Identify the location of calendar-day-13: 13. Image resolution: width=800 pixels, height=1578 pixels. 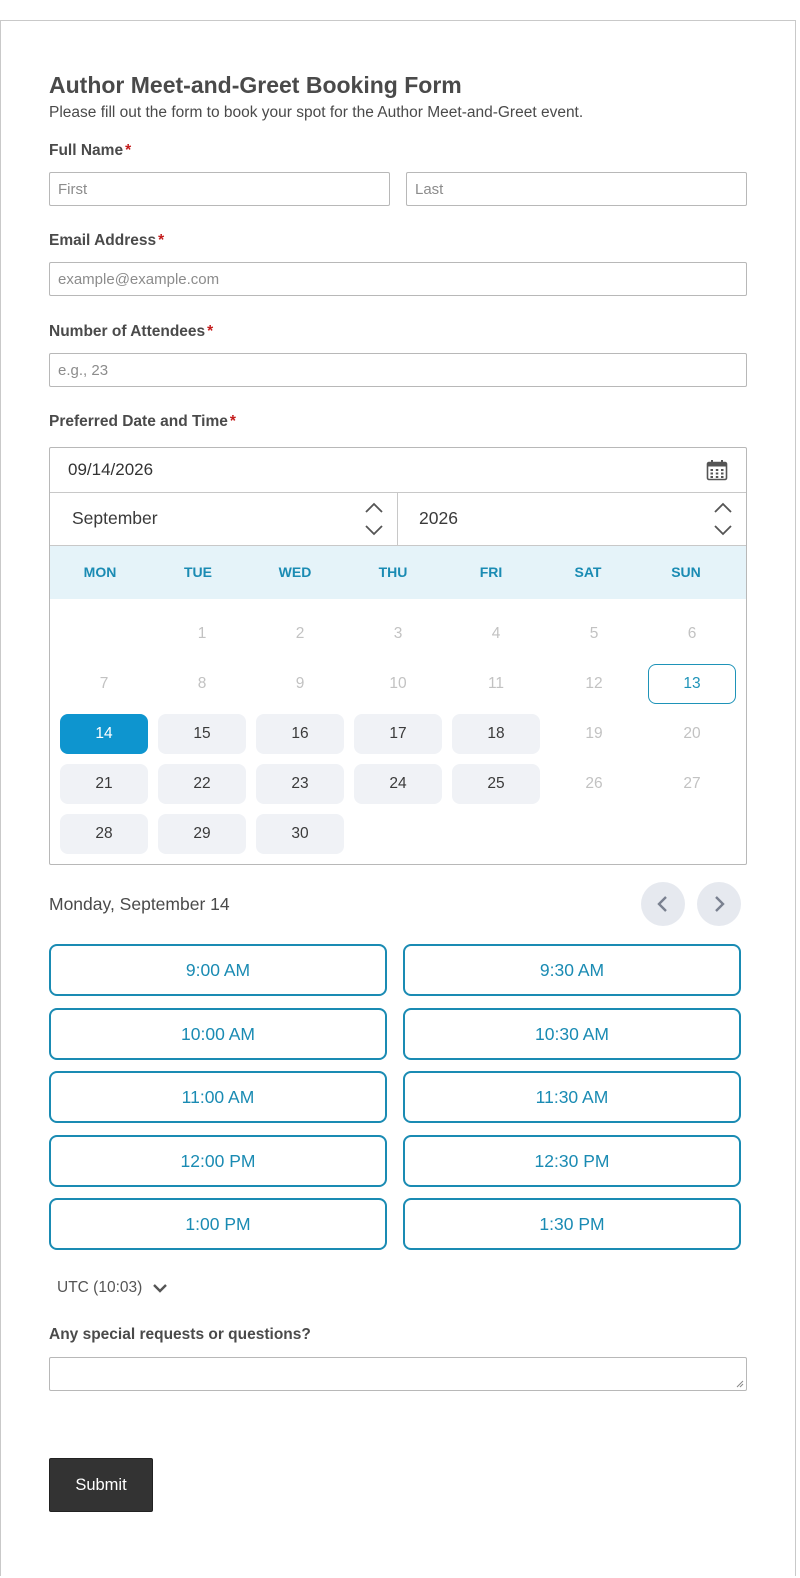
(692, 684).